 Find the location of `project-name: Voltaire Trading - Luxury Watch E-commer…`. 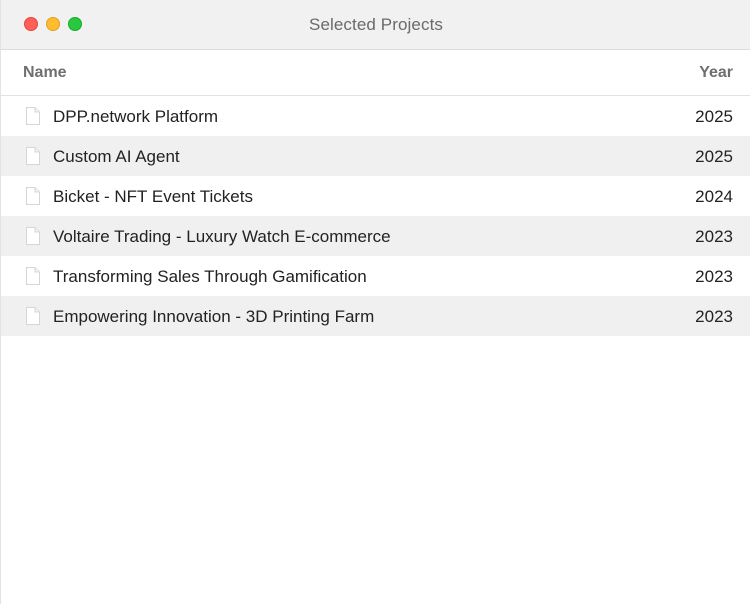

project-name: Voltaire Trading - Luxury Watch E-commer… is located at coordinates (222, 236).